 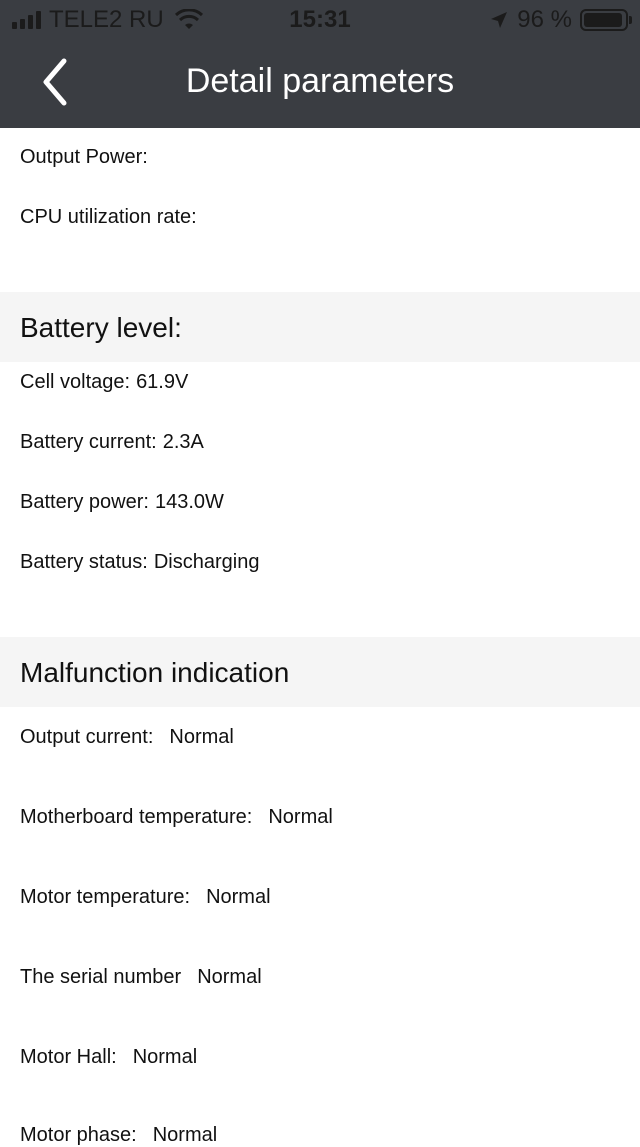 I want to click on app-header: TELE2 RU 15:31 96 % Detail parameters, so click(x=320, y=64).